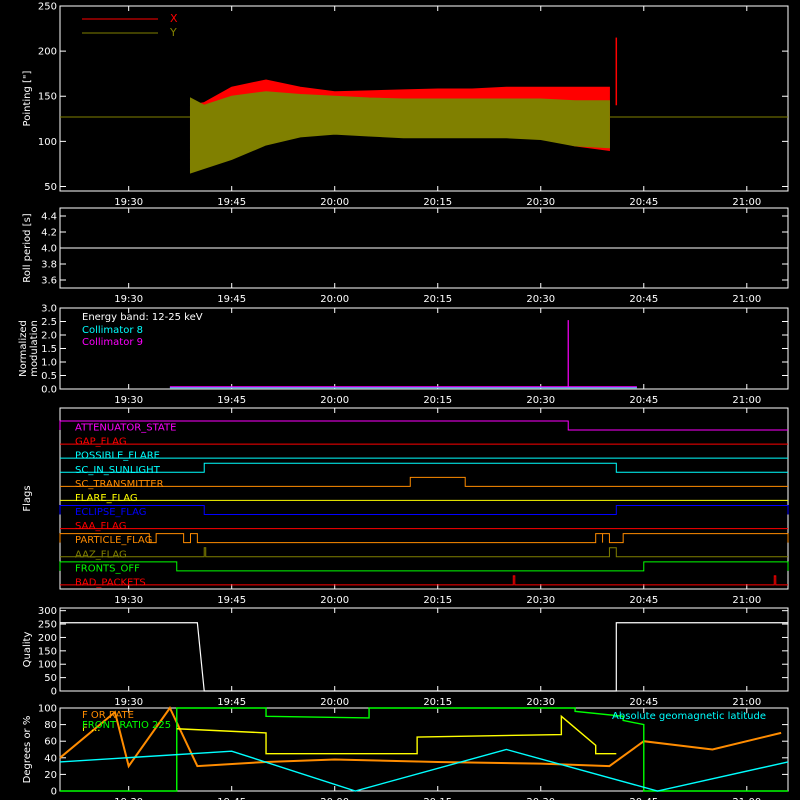 Image resolution: width=800 pixels, height=800 pixels. What do you see at coordinates (49, 376) in the screenshot?
I see `y-tick-label: 0.5` at bounding box center [49, 376].